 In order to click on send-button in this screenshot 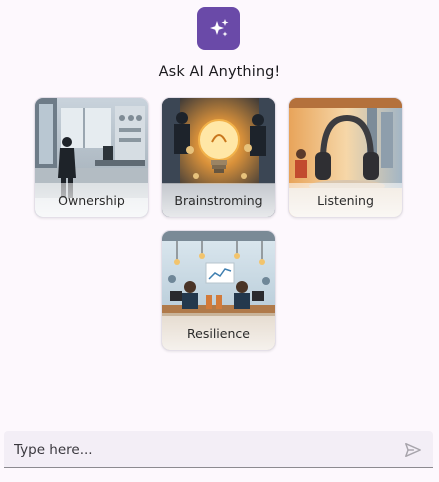, I will do `click(413, 450)`.